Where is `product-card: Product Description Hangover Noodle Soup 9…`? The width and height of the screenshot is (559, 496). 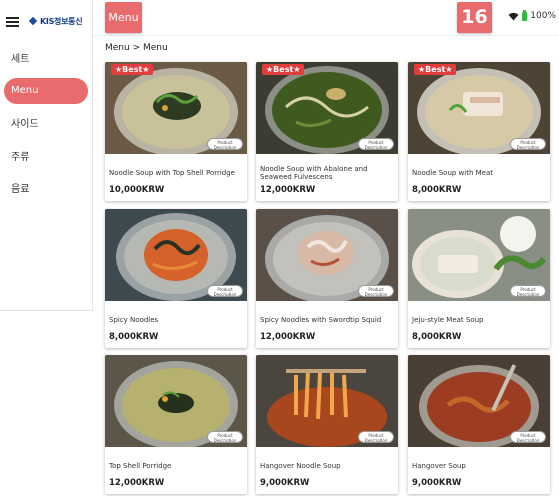 product-card: Product Description Hangover Noodle Soup 9… is located at coordinates (327, 424).